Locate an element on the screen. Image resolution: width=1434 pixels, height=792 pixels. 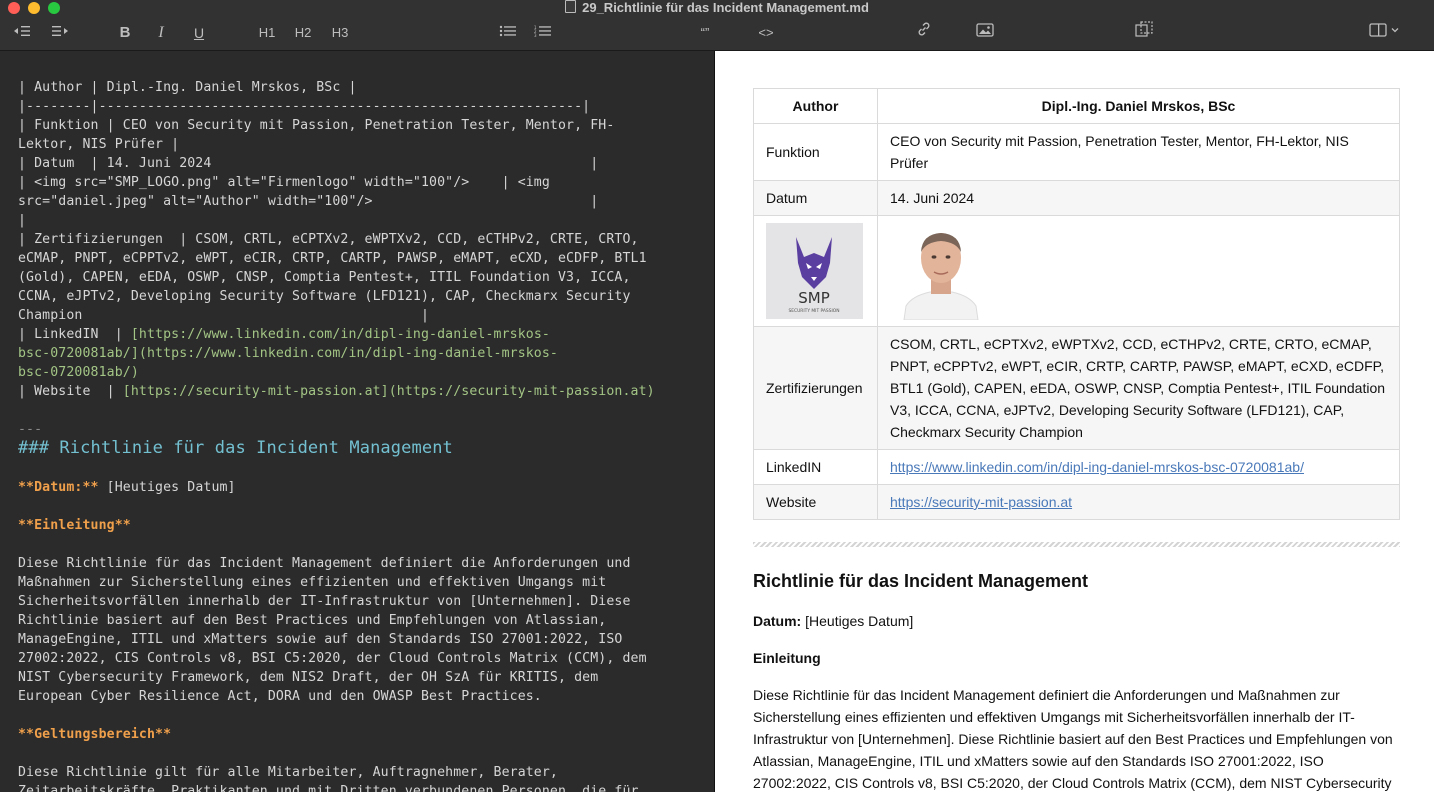
table-row: Author Dipl.-Ing. Daniel Mrskos, BSc is located at coordinates (1076, 106).